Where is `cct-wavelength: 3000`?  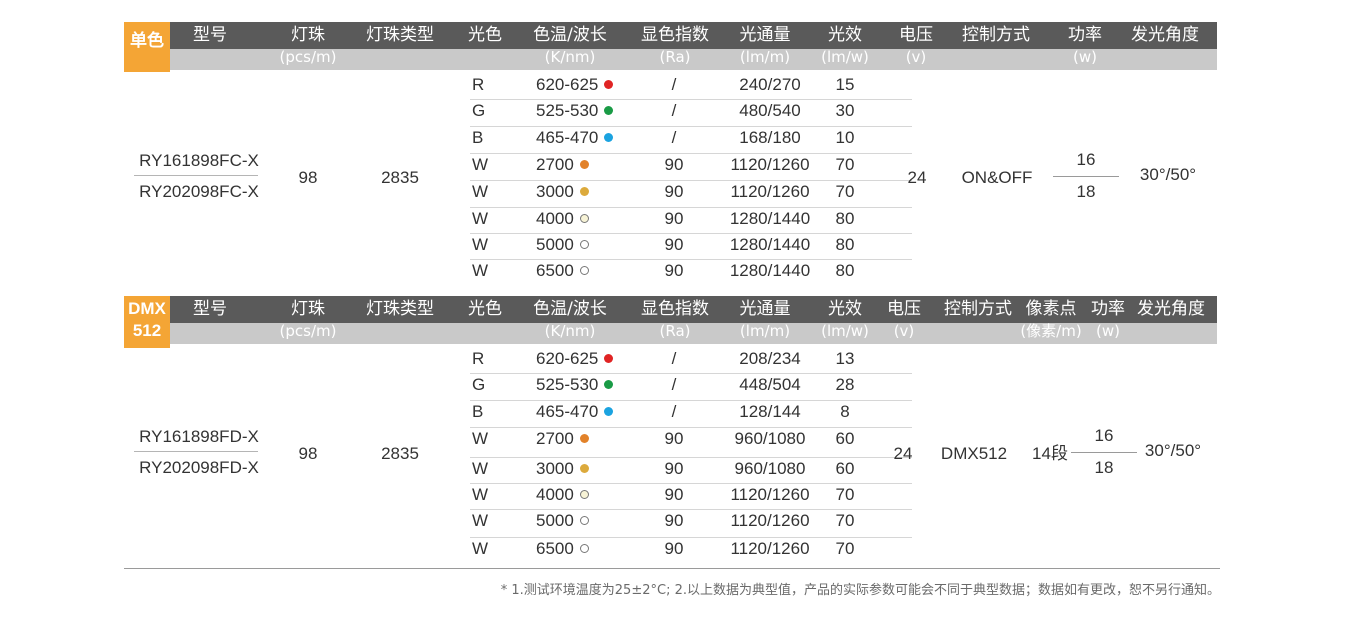
cct-wavelength: 3000 is located at coordinates (562, 192).